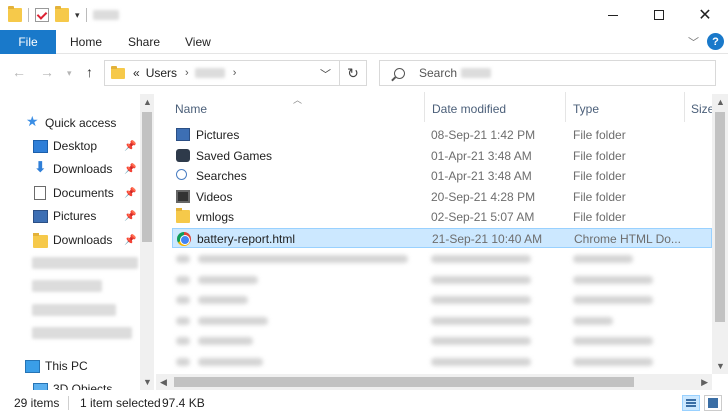 The image size is (728, 414). What do you see at coordinates (353, 73) in the screenshot?
I see `refresh-button: ↻` at bounding box center [353, 73].